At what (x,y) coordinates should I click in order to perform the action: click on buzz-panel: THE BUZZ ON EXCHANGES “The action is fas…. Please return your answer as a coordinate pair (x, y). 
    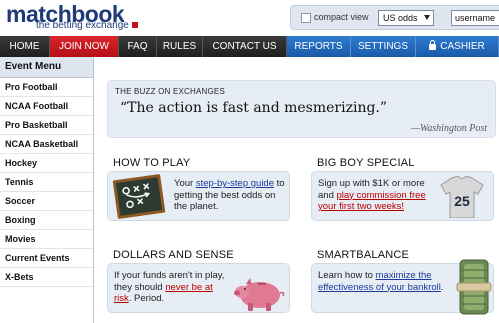
    Looking at the image, I should click on (301, 109).